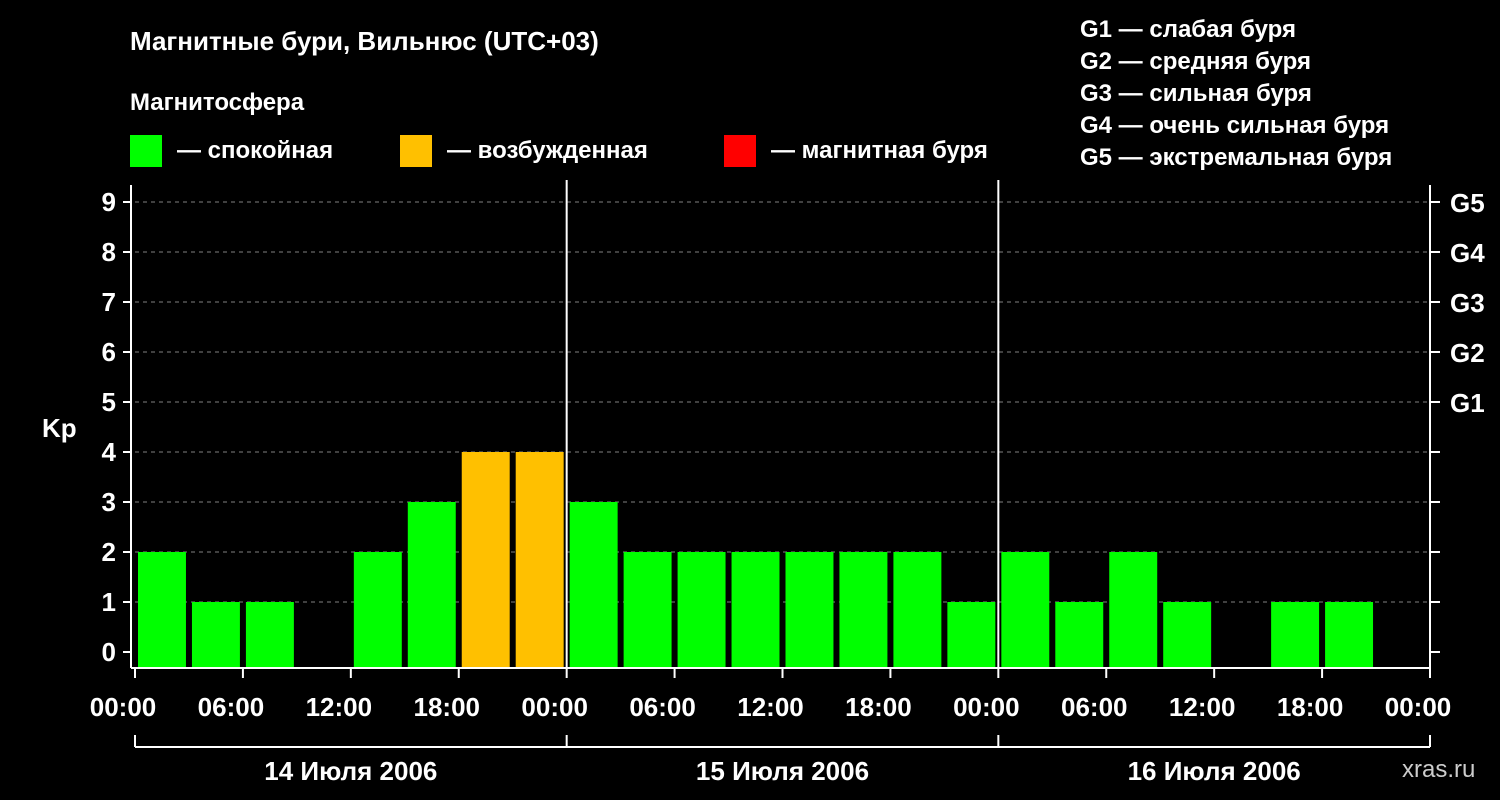  I want to click on day-label: 15 Июля 2006, so click(782, 771).